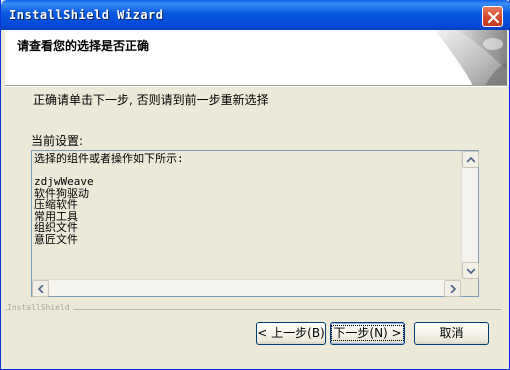  Describe the element at coordinates (256, 87) in the screenshot. I see `header-divider` at that location.